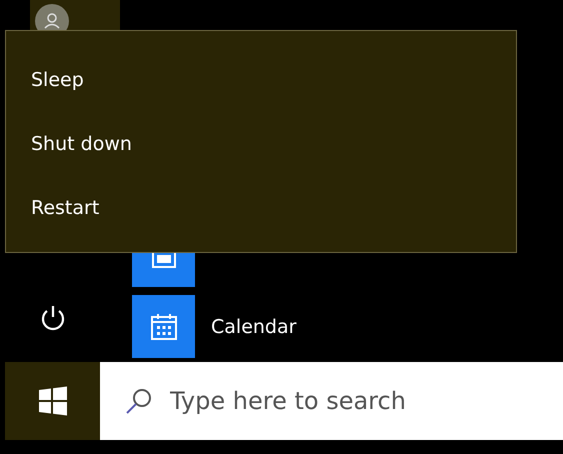  What do you see at coordinates (331, 401) in the screenshot?
I see `search-field: Type here to search` at bounding box center [331, 401].